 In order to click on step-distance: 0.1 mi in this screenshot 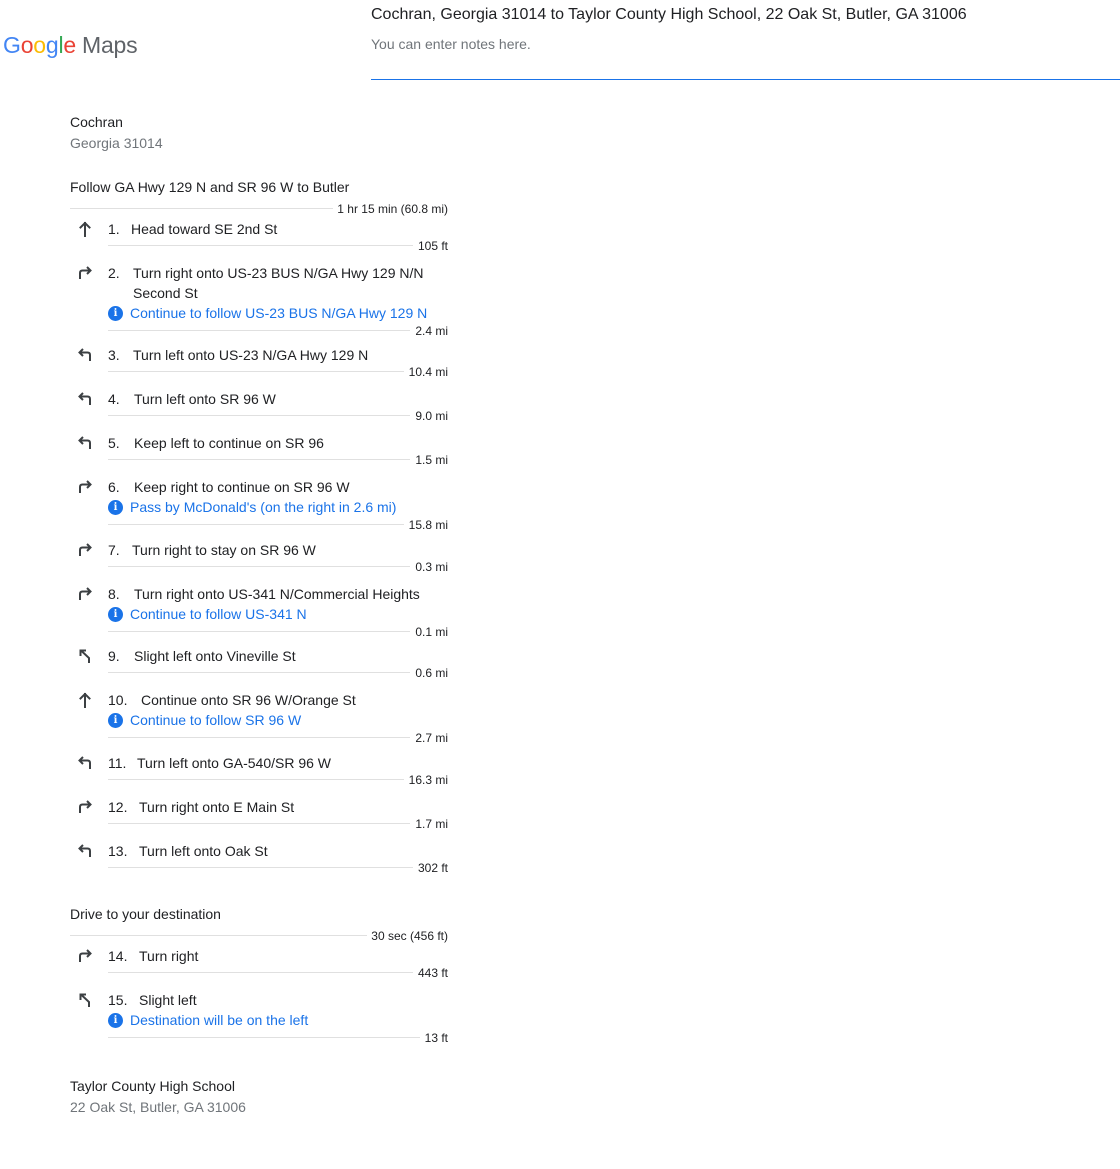, I will do `click(429, 632)`.